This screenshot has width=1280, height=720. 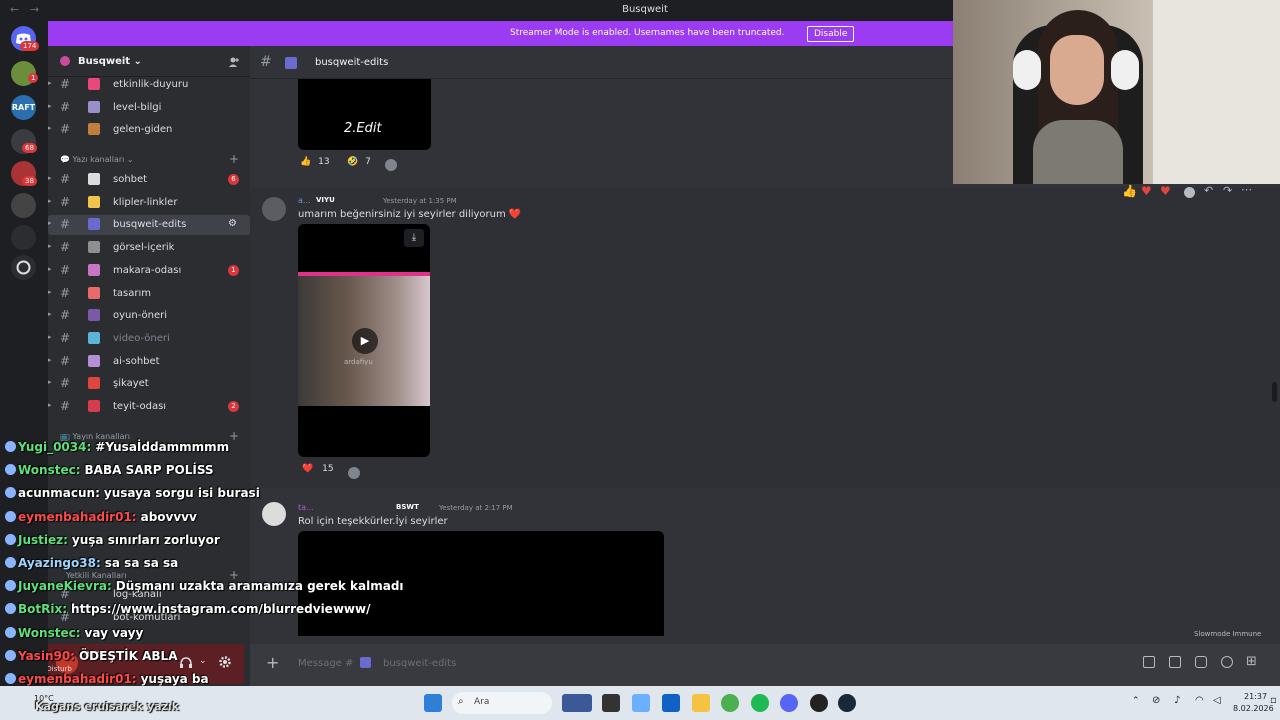 What do you see at coordinates (1227, 190) in the screenshot?
I see `forward-icon: ↷` at bounding box center [1227, 190].